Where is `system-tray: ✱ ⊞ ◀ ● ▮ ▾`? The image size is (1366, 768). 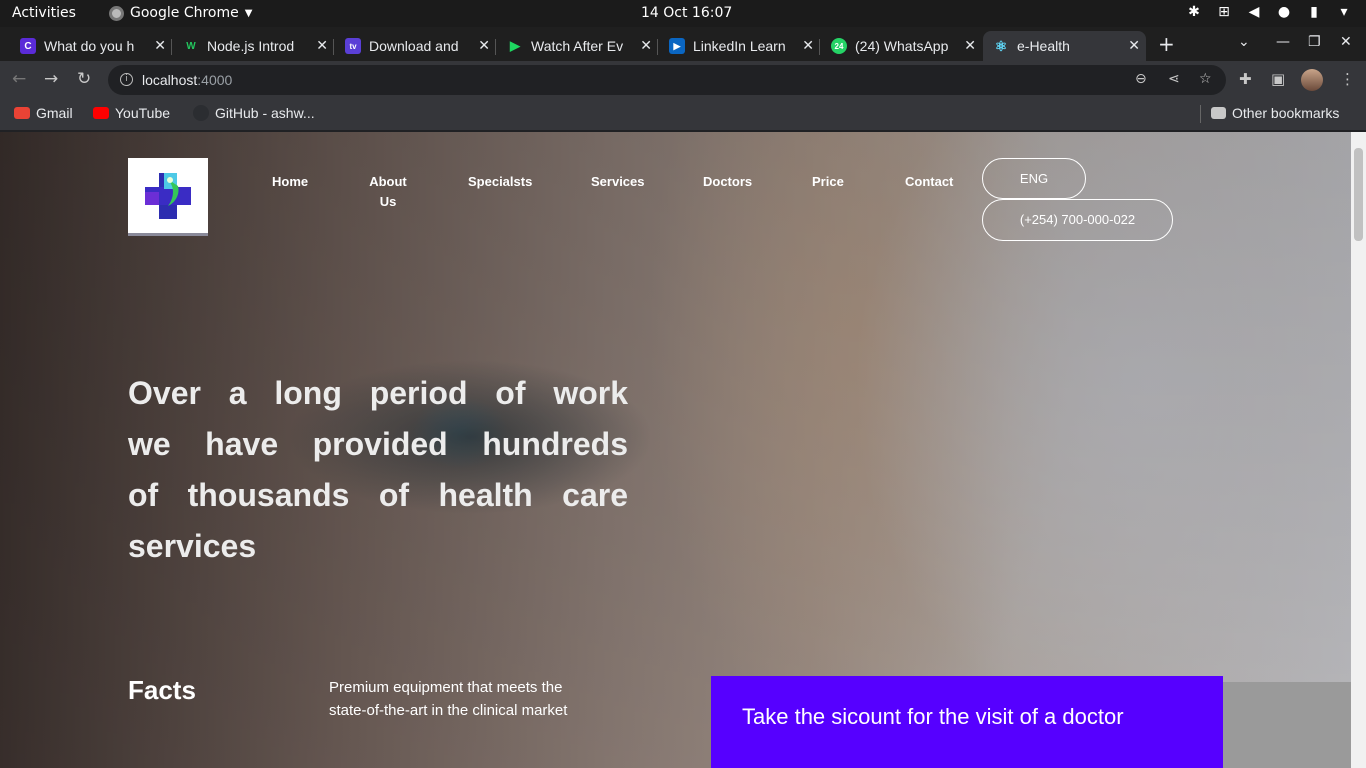
system-tray: ✱ ⊞ ◀ ● ▮ ▾ is located at coordinates (1269, 12).